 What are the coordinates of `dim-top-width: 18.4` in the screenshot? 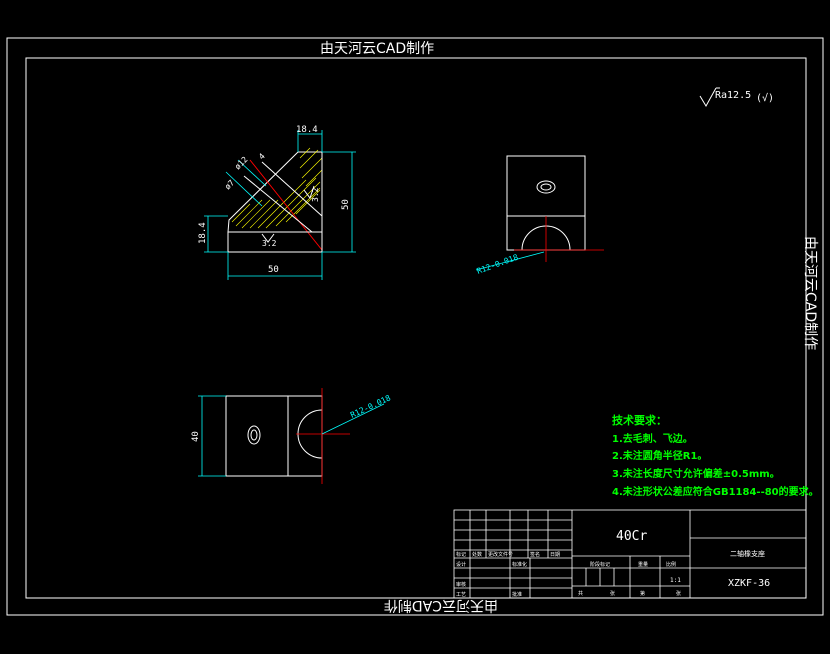 It's located at (307, 130).